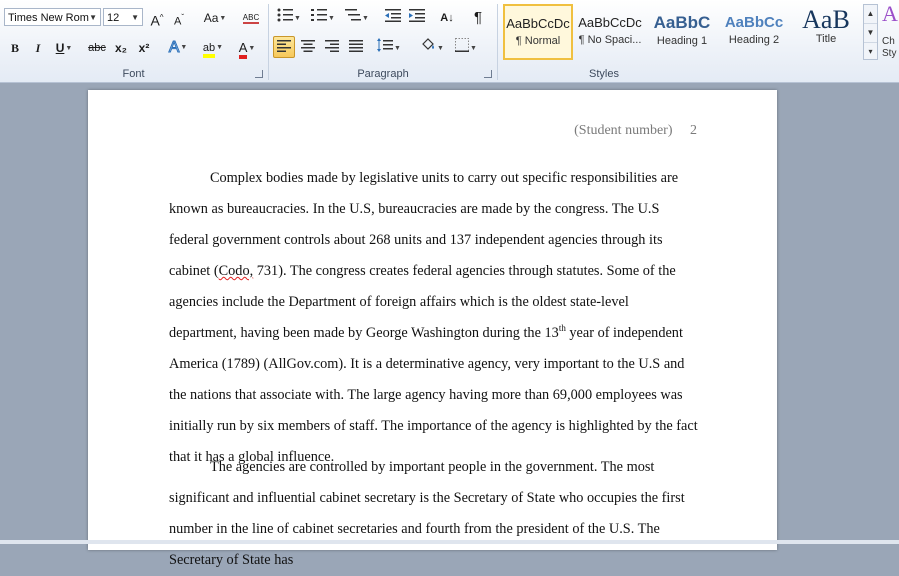 Image resolution: width=899 pixels, height=576 pixels. I want to click on change-case-icon: Aa, so click(211, 18).